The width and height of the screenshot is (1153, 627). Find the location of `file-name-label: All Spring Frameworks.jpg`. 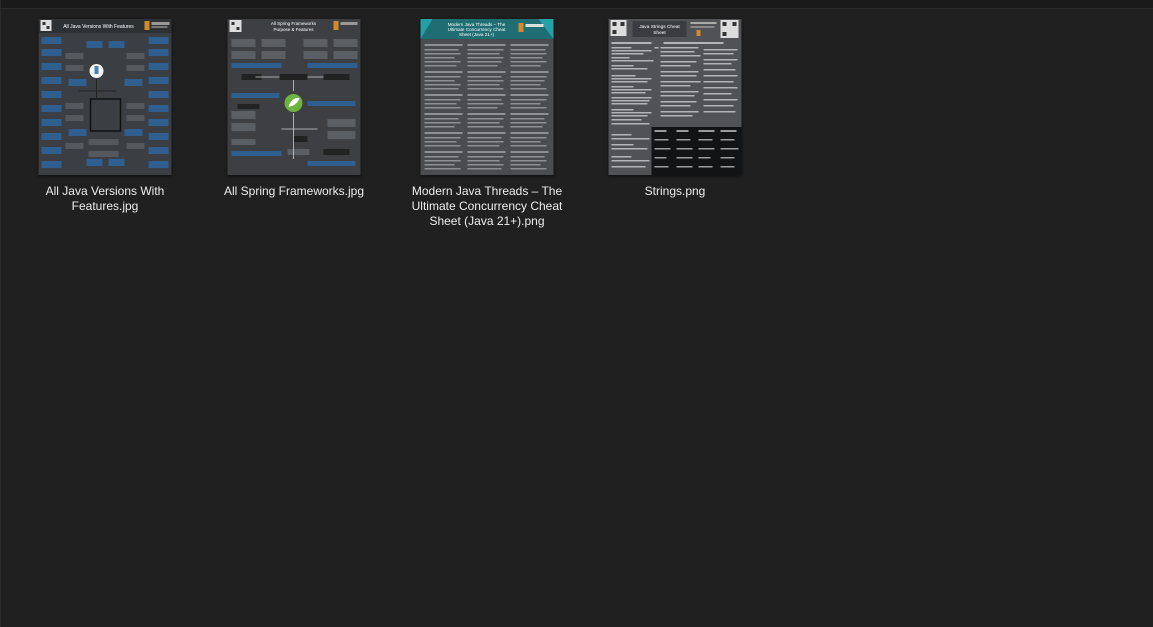

file-name-label: All Spring Frameworks.jpg is located at coordinates (294, 191).